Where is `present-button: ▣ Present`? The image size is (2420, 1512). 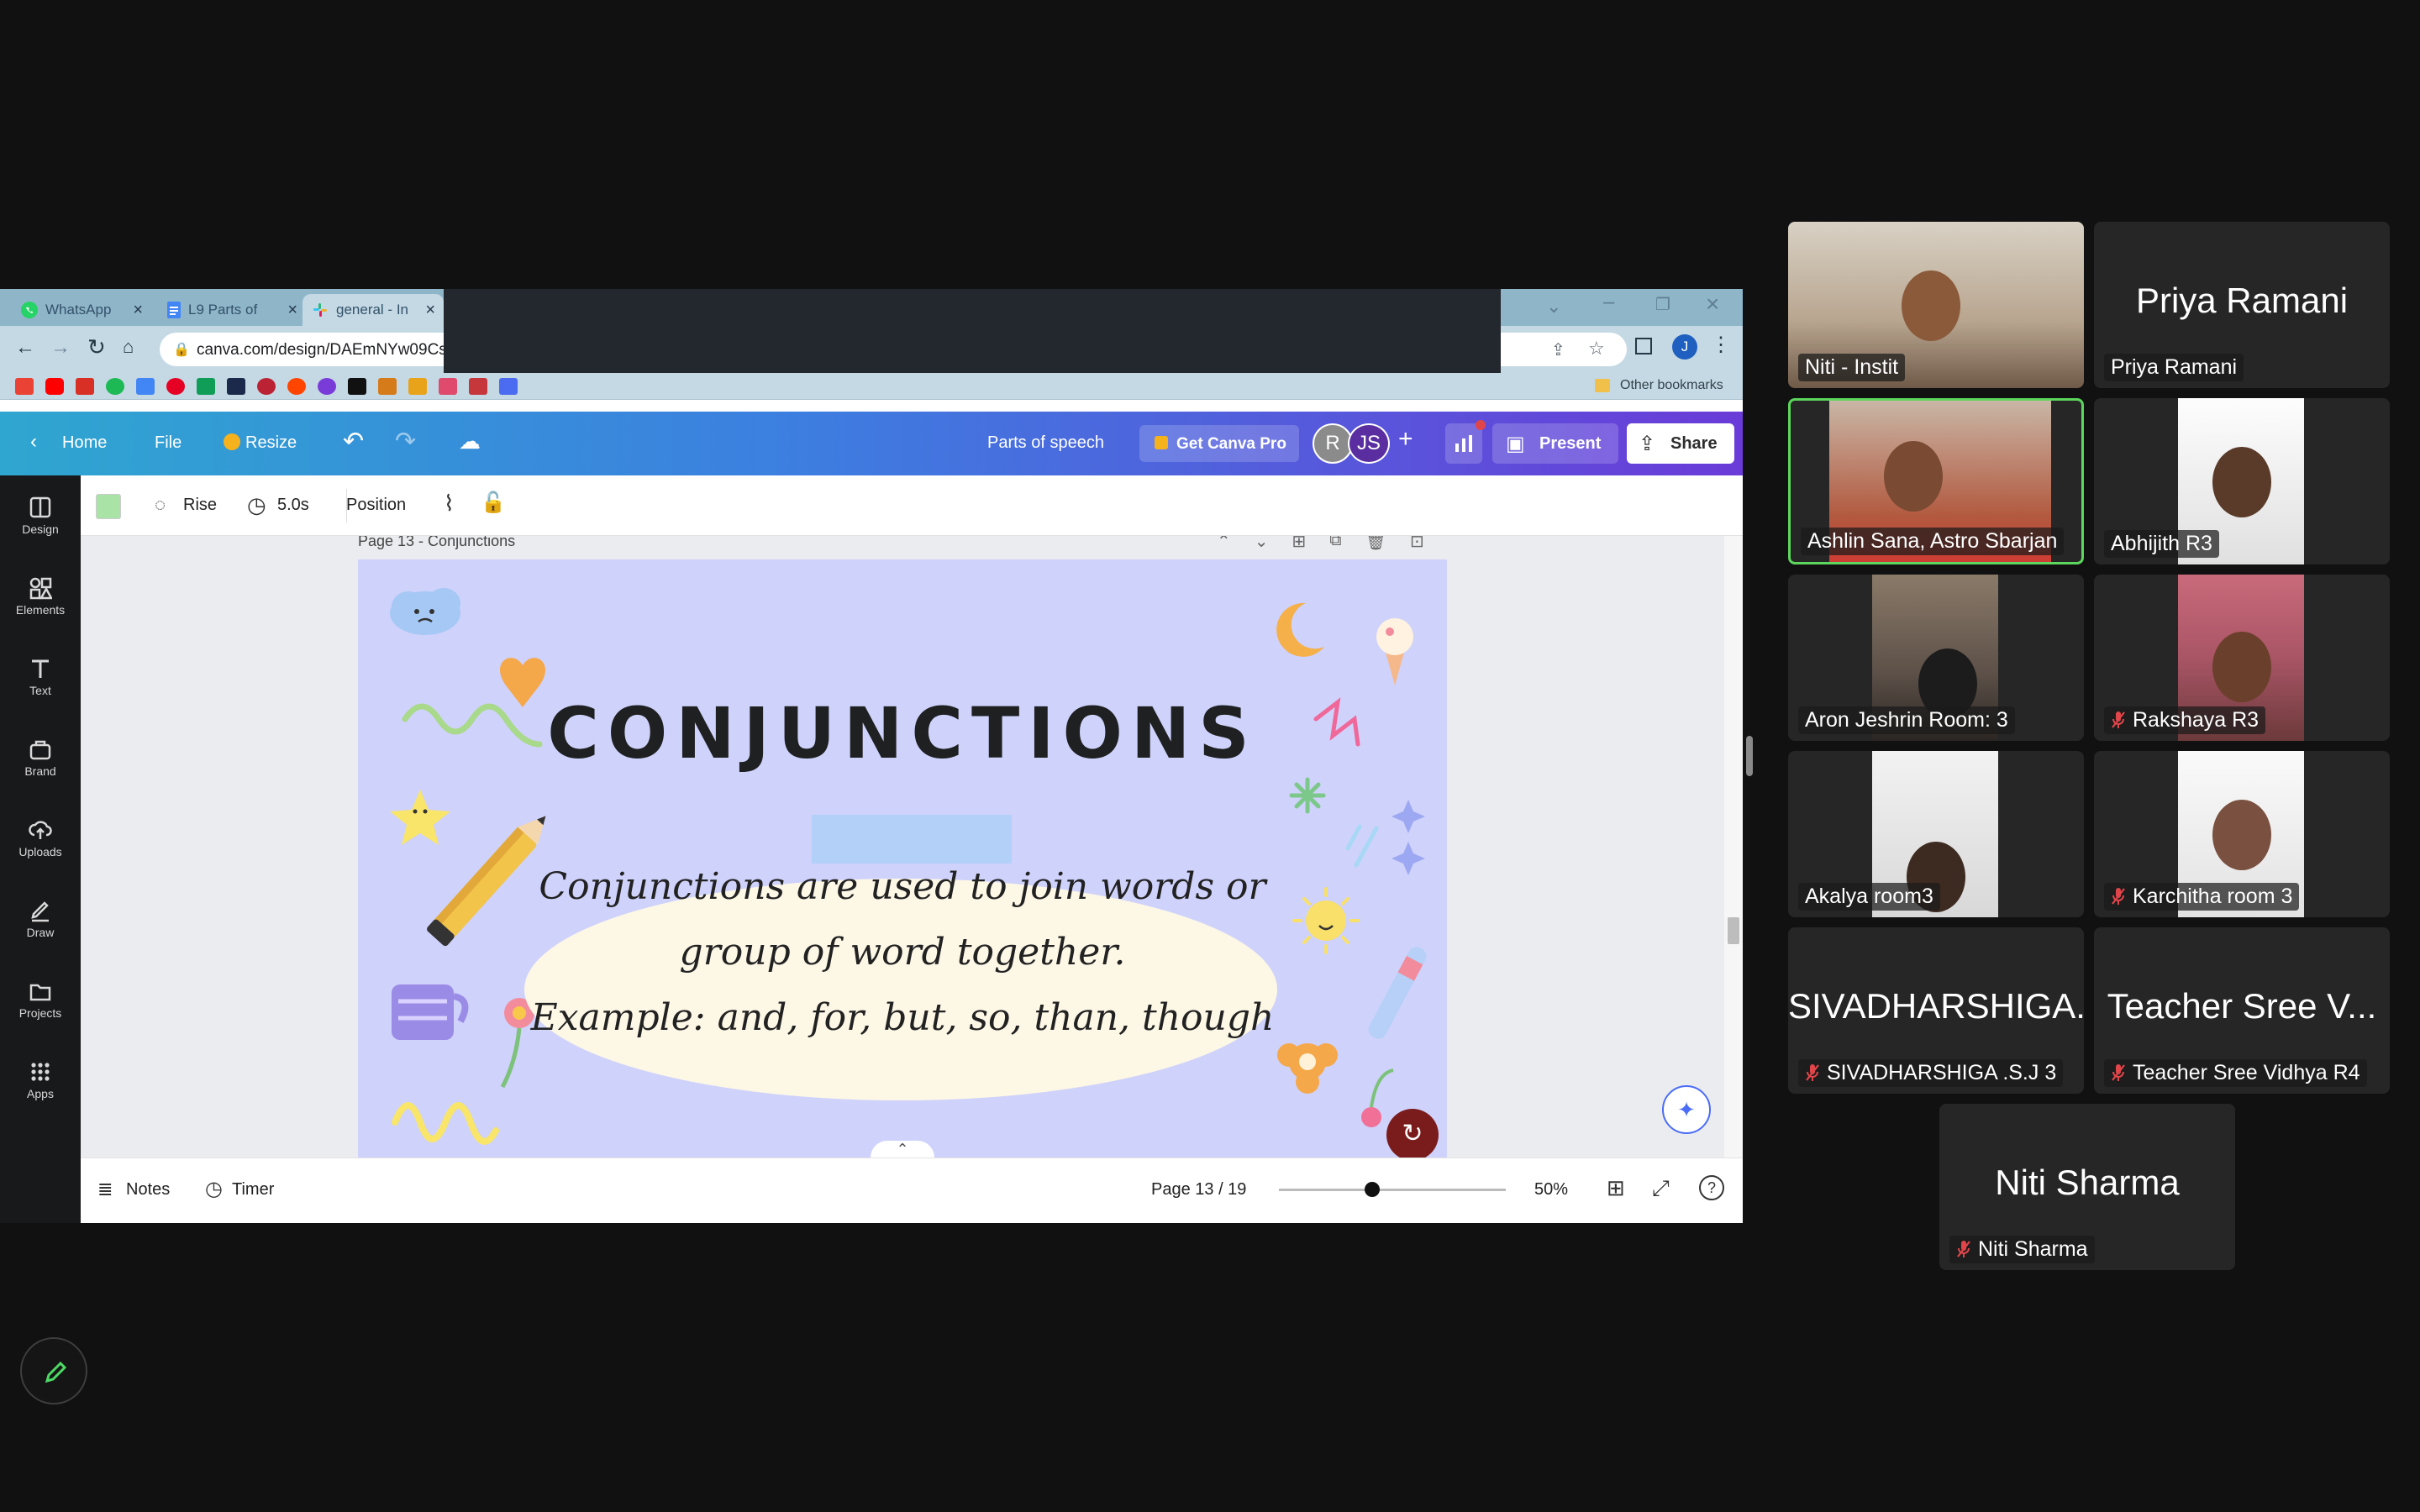
present-button: ▣ Present is located at coordinates (1555, 443).